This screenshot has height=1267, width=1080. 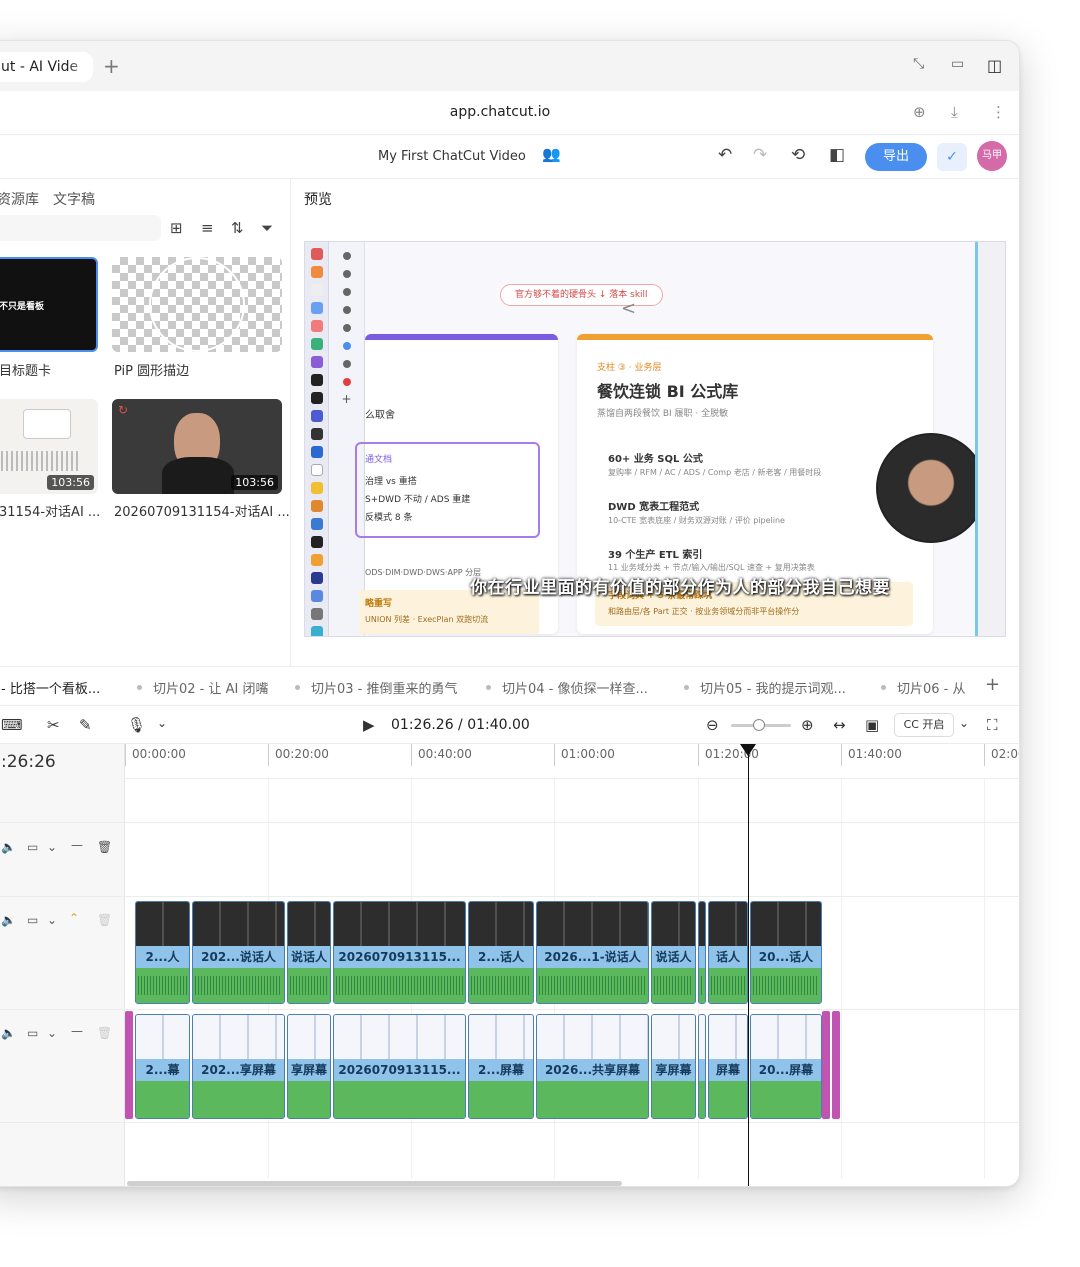 What do you see at coordinates (374, 1183) in the screenshot?
I see `horizontal-scrollbar` at bounding box center [374, 1183].